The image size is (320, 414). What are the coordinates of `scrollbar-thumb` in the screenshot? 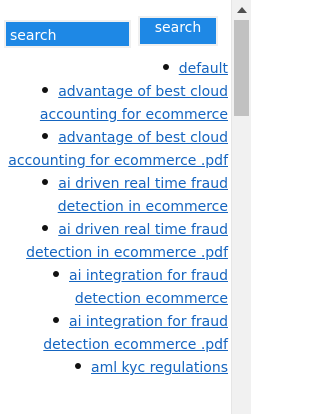 It's located at (241, 68).